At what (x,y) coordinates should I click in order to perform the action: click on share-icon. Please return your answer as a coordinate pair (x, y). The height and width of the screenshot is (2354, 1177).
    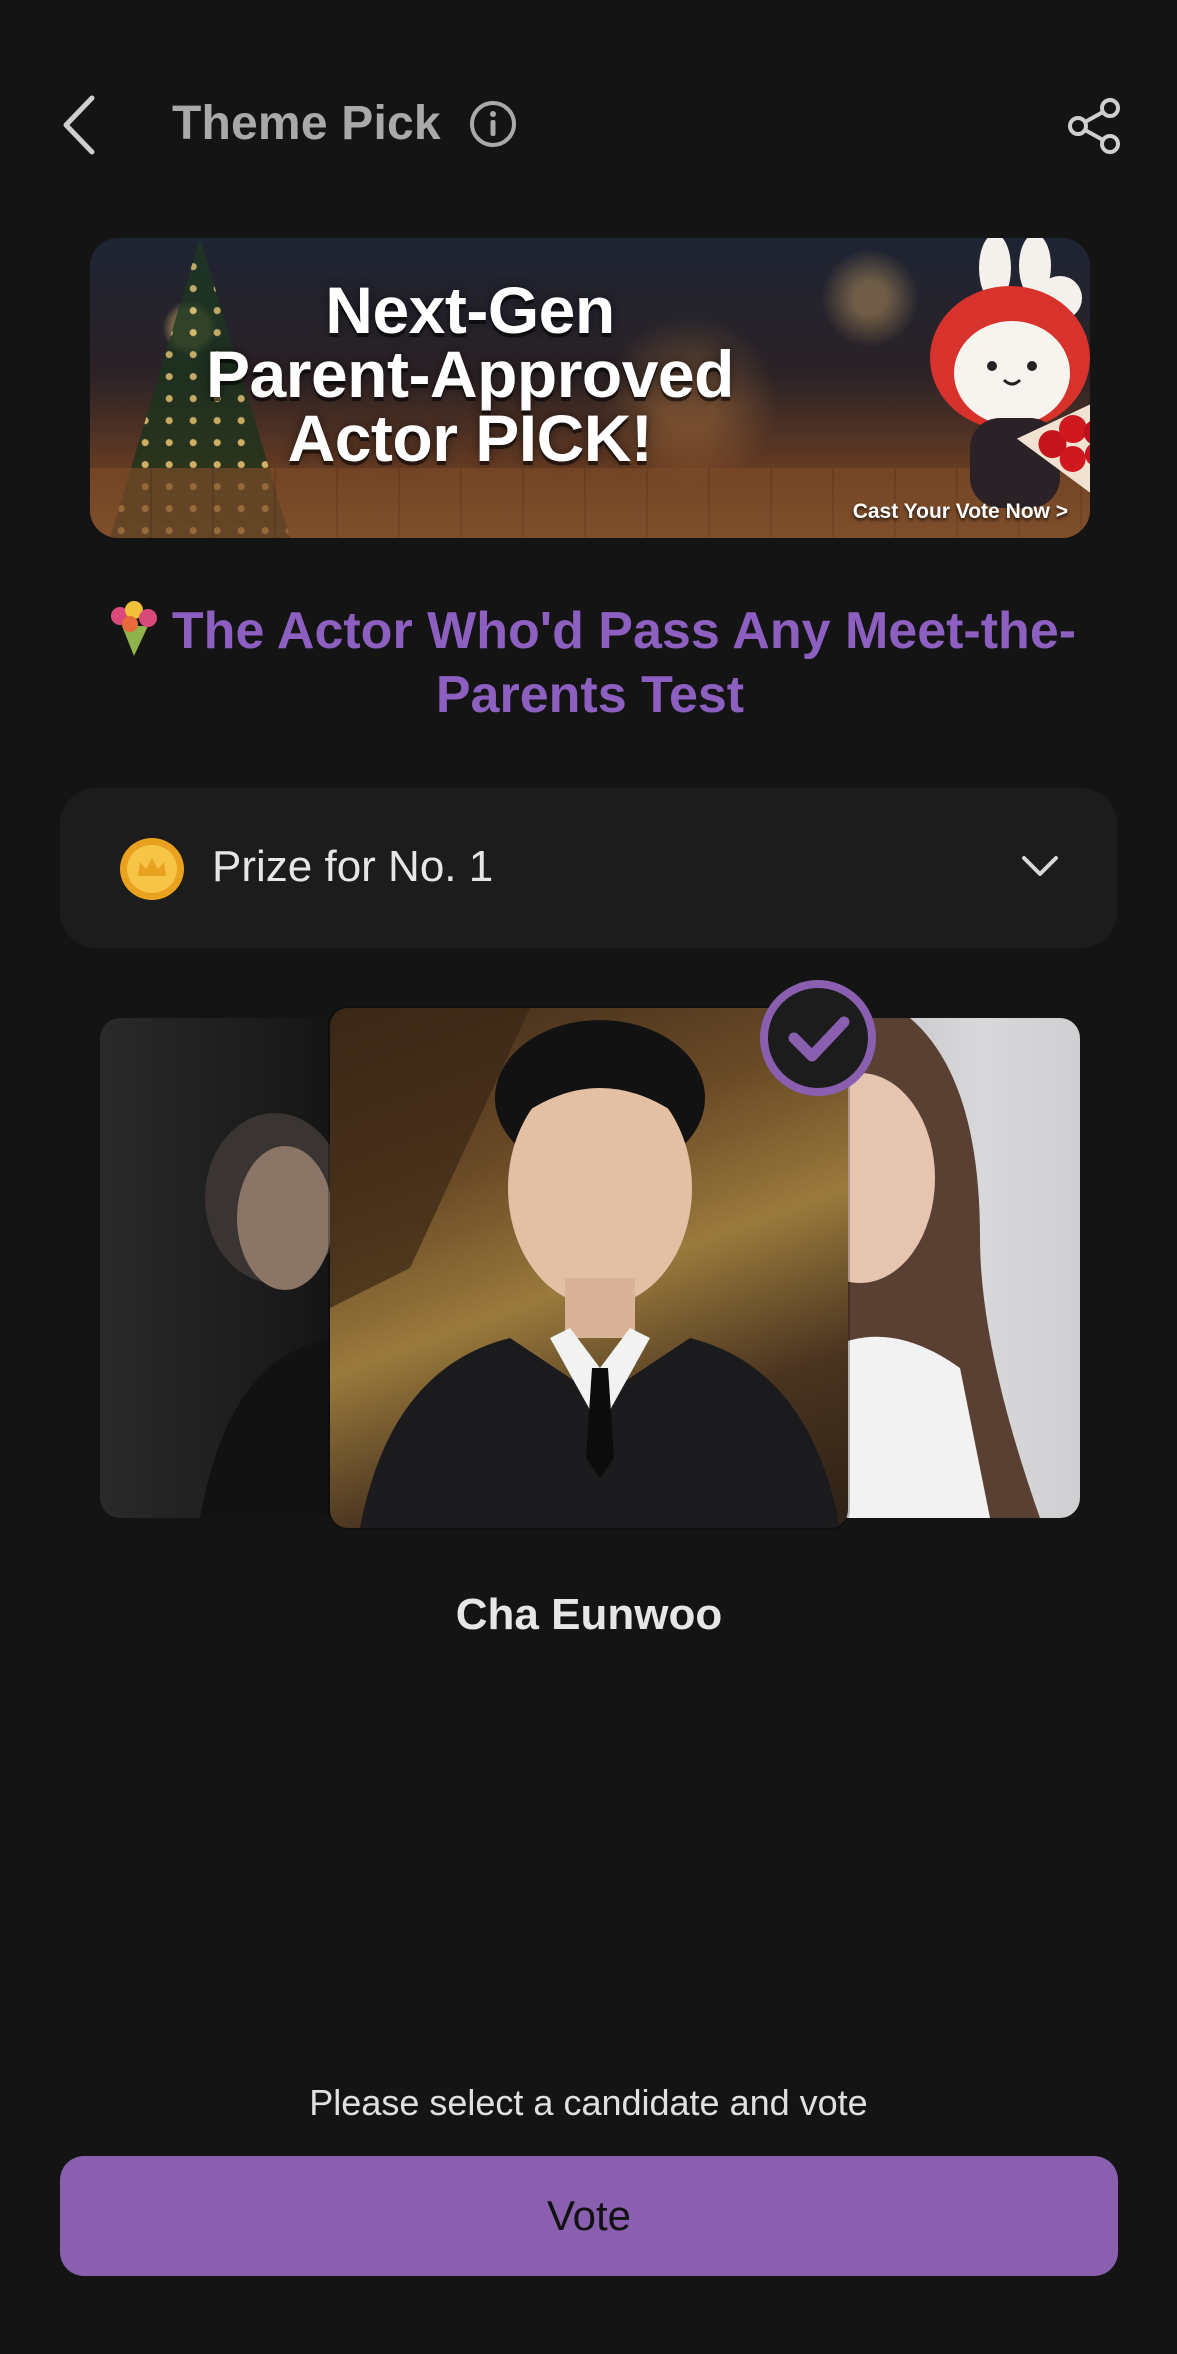
    Looking at the image, I should click on (1094, 126).